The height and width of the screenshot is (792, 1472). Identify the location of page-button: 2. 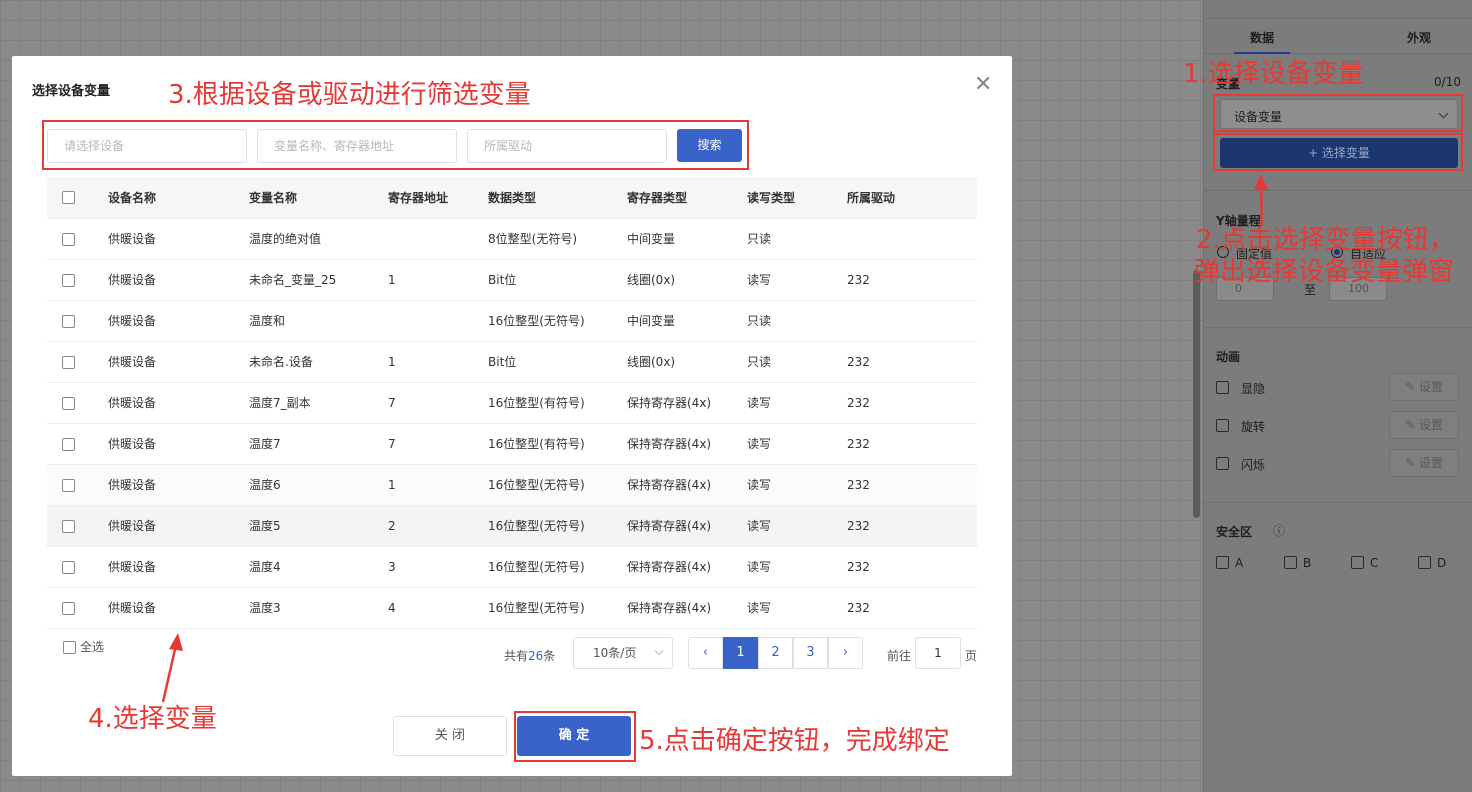
(775, 653).